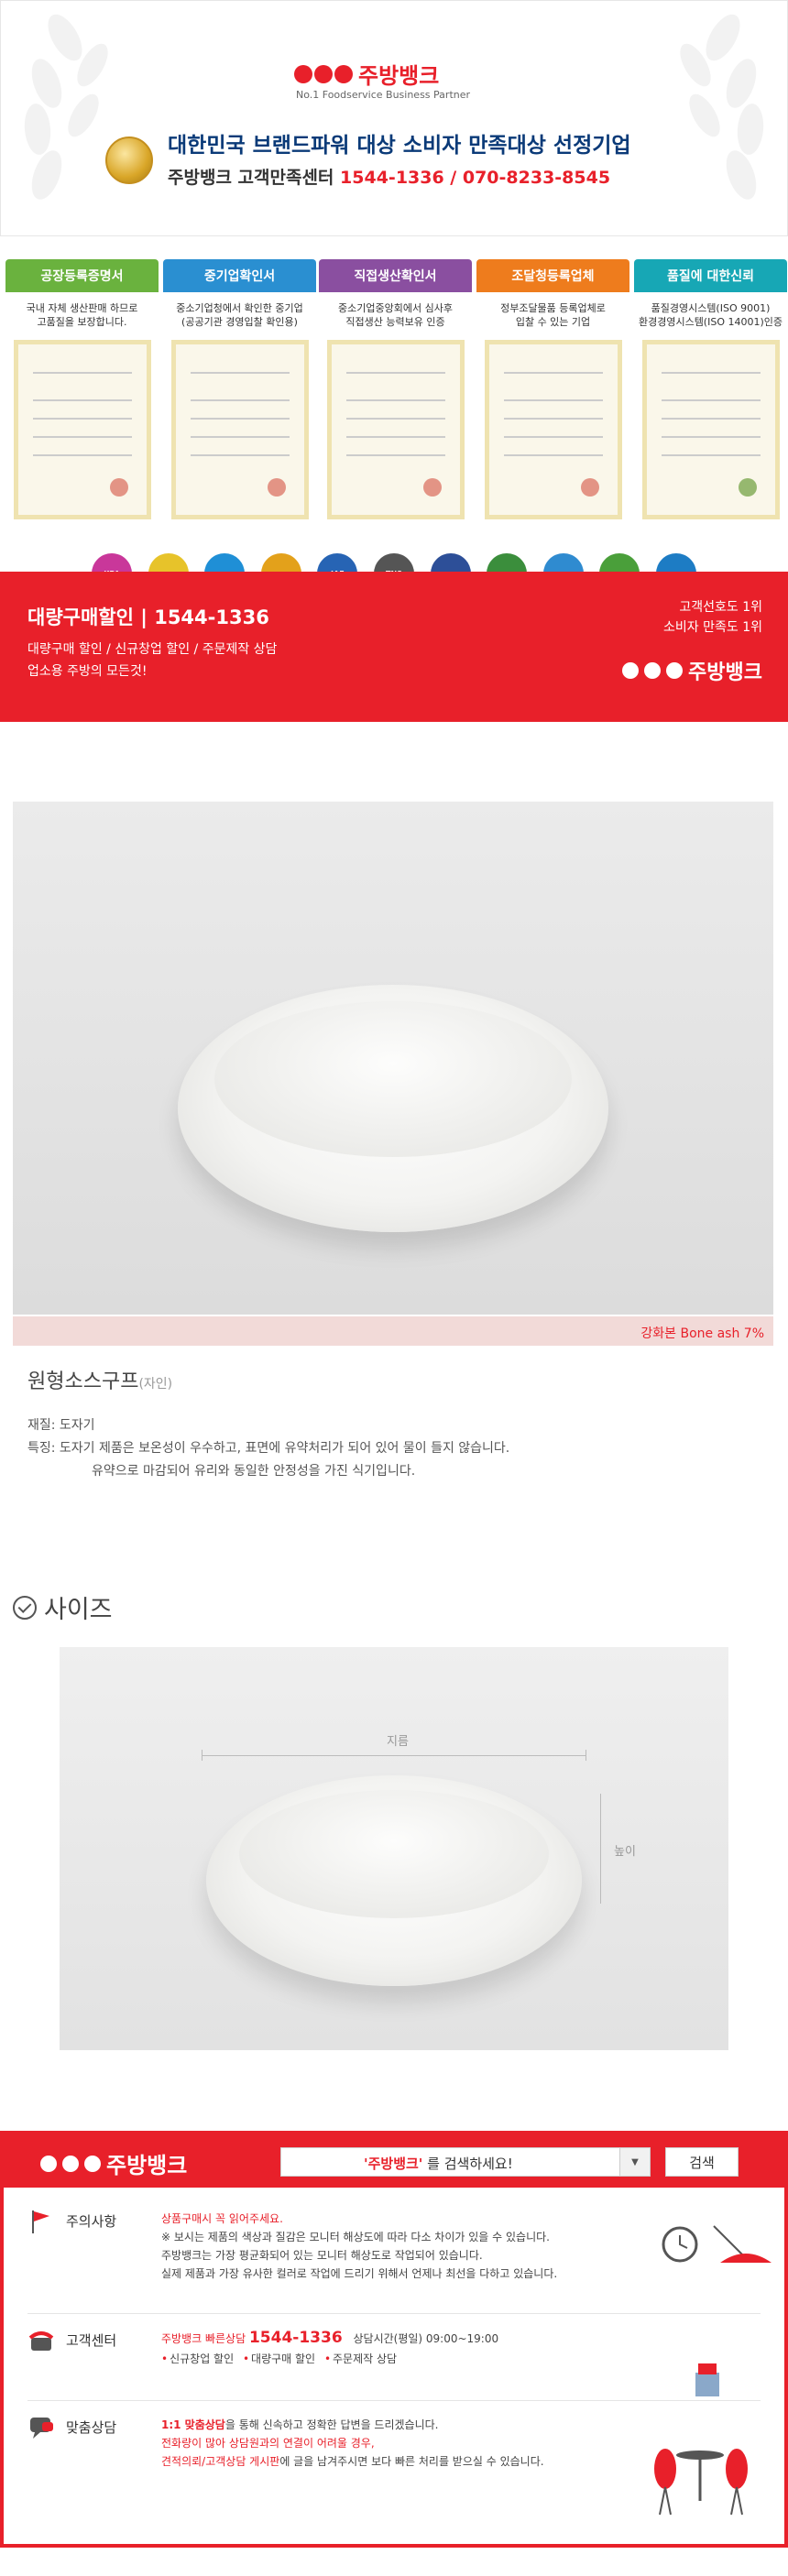 The height and width of the screenshot is (2576, 788). What do you see at coordinates (475, 178) in the screenshot?
I see `contact-numbers: 1544-1336 / 070-8233-8545` at bounding box center [475, 178].